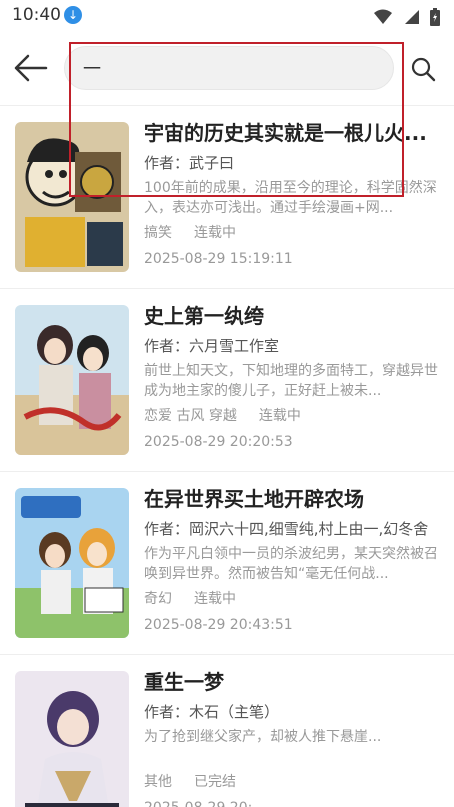 The width and height of the screenshot is (454, 807). What do you see at coordinates (158, 233) in the screenshot?
I see `comic-genre: 搞笑` at bounding box center [158, 233].